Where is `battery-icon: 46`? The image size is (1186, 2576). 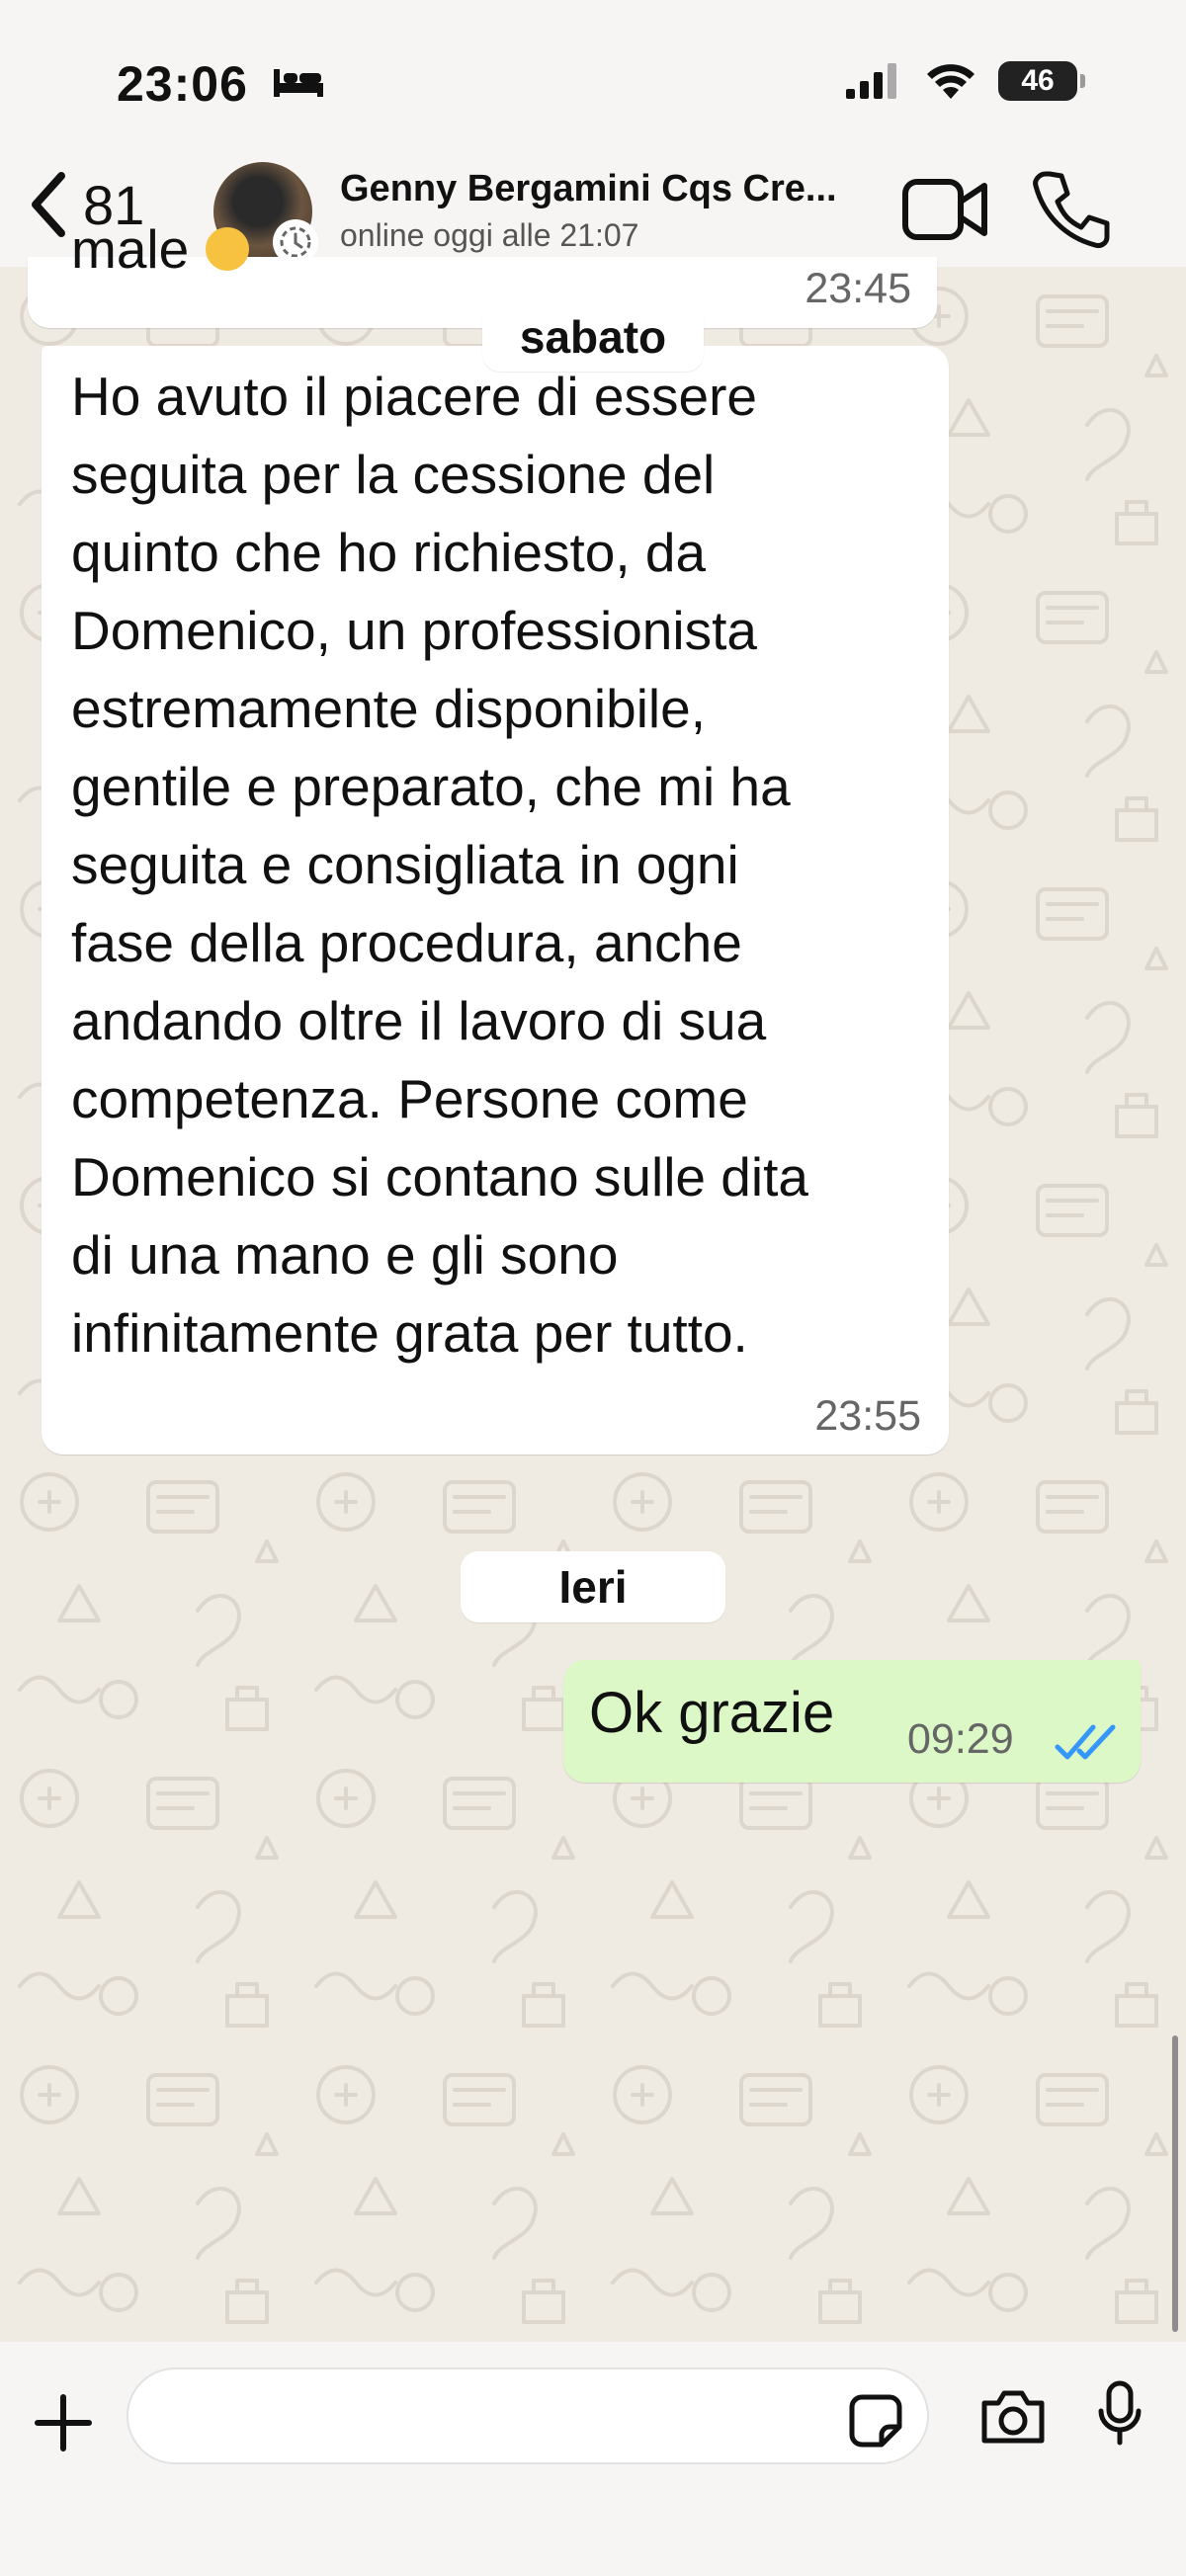
battery-icon: 46 is located at coordinates (1041, 81).